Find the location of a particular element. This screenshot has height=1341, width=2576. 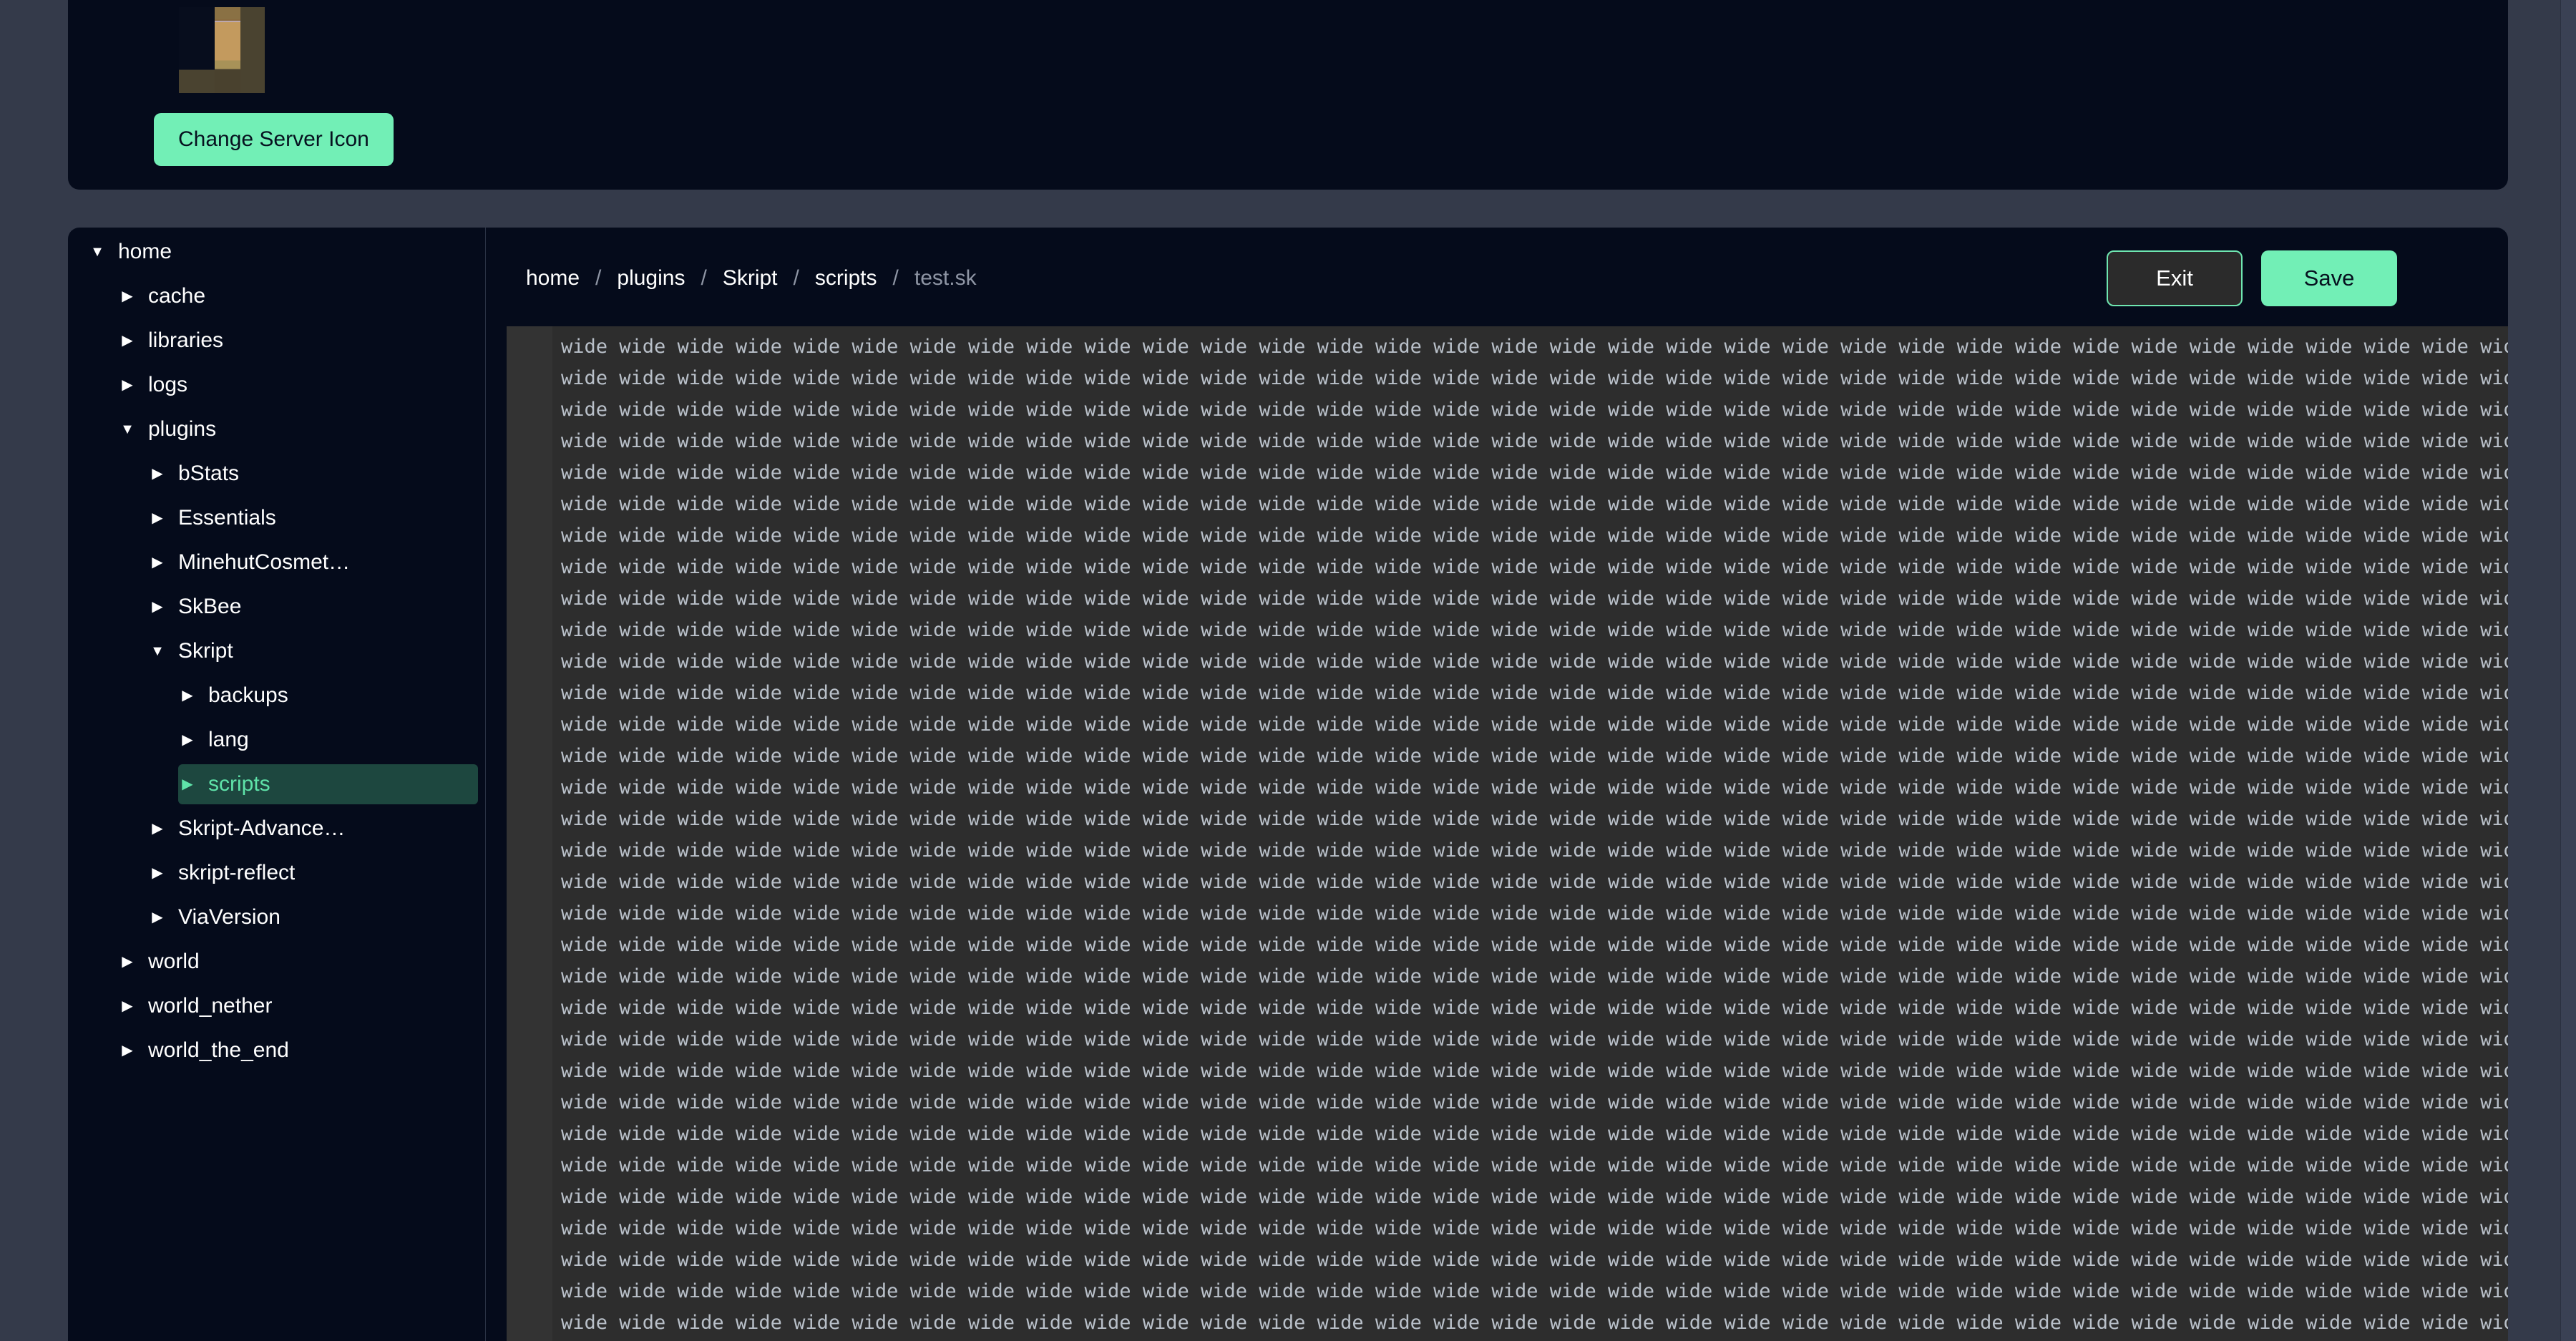

editor-gutter is located at coordinates (529, 833).